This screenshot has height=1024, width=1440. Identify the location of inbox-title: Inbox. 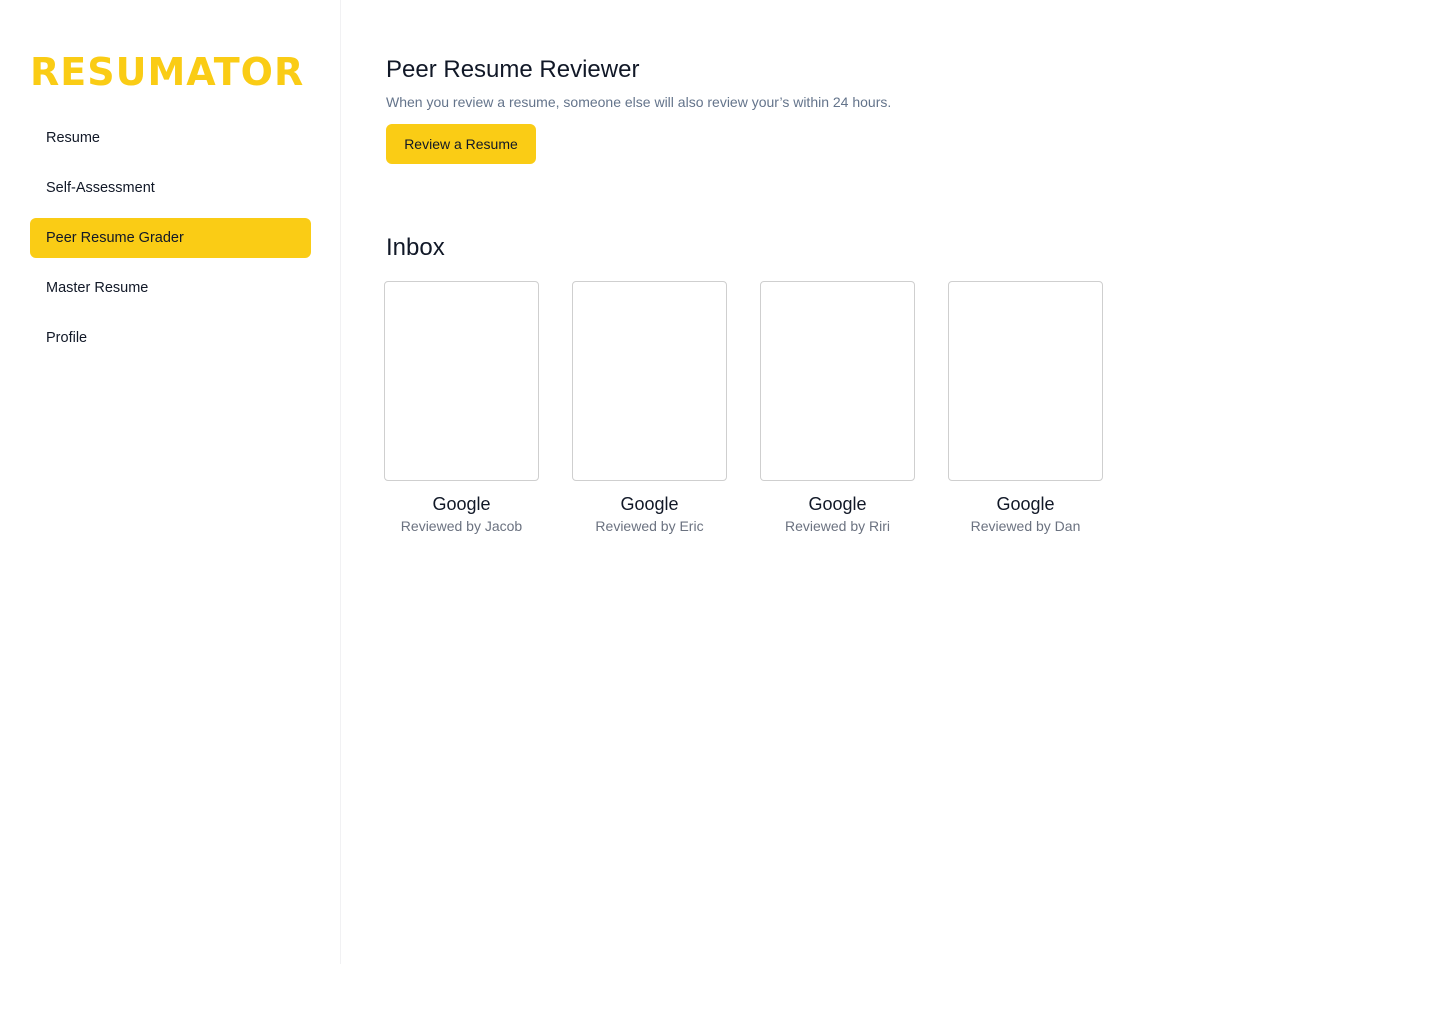
(415, 247).